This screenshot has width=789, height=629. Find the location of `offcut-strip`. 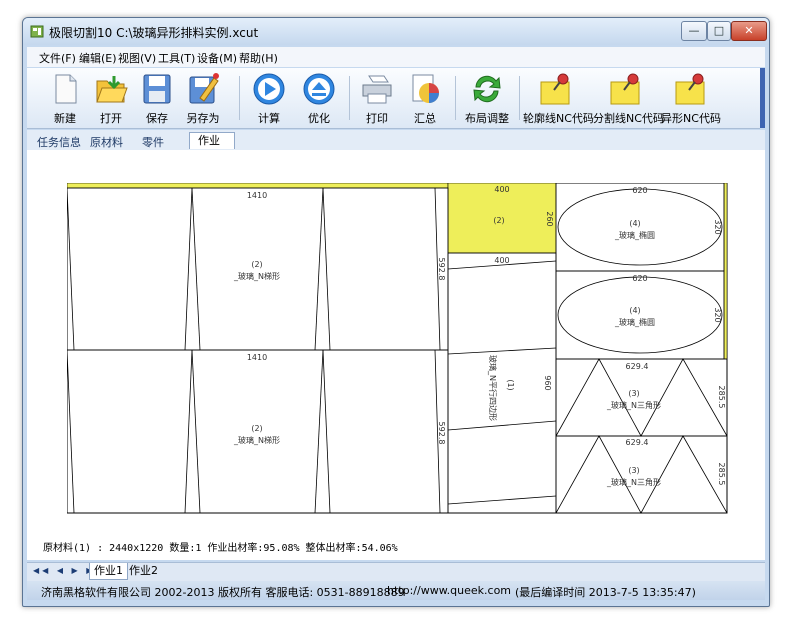

offcut-strip is located at coordinates (258, 186).